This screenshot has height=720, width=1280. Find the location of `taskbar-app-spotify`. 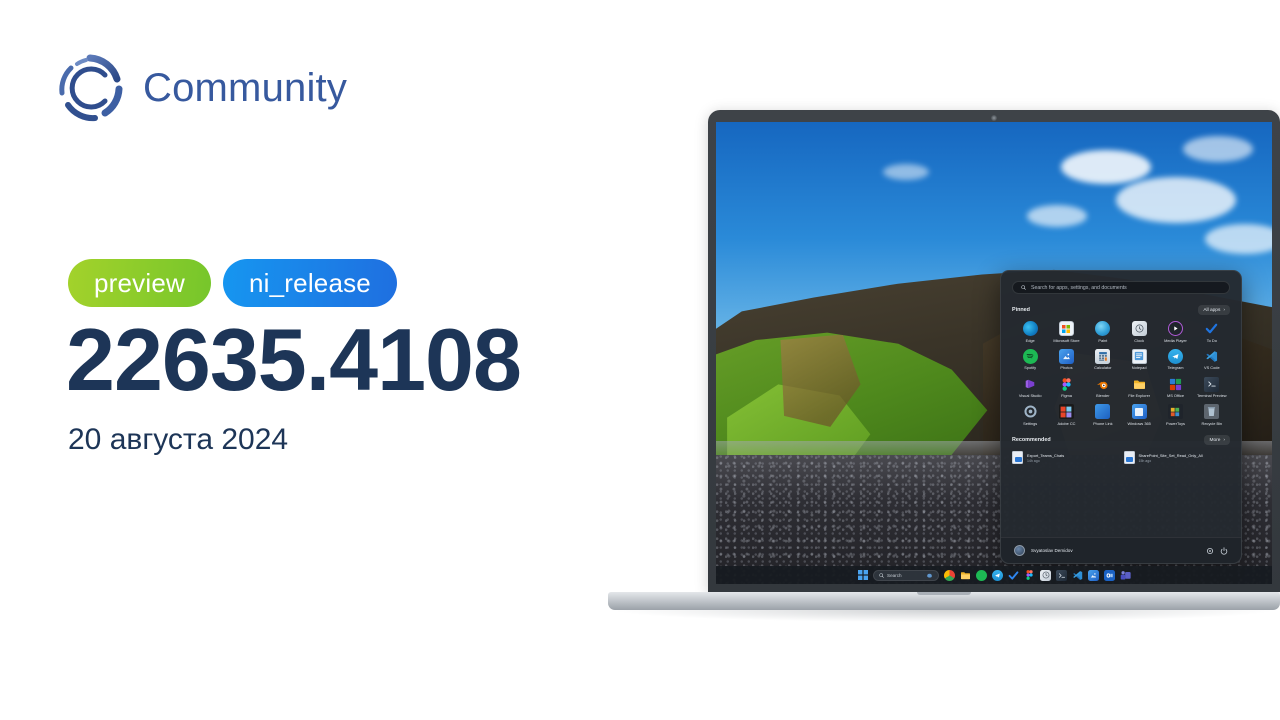

taskbar-app-spotify is located at coordinates (981, 575).